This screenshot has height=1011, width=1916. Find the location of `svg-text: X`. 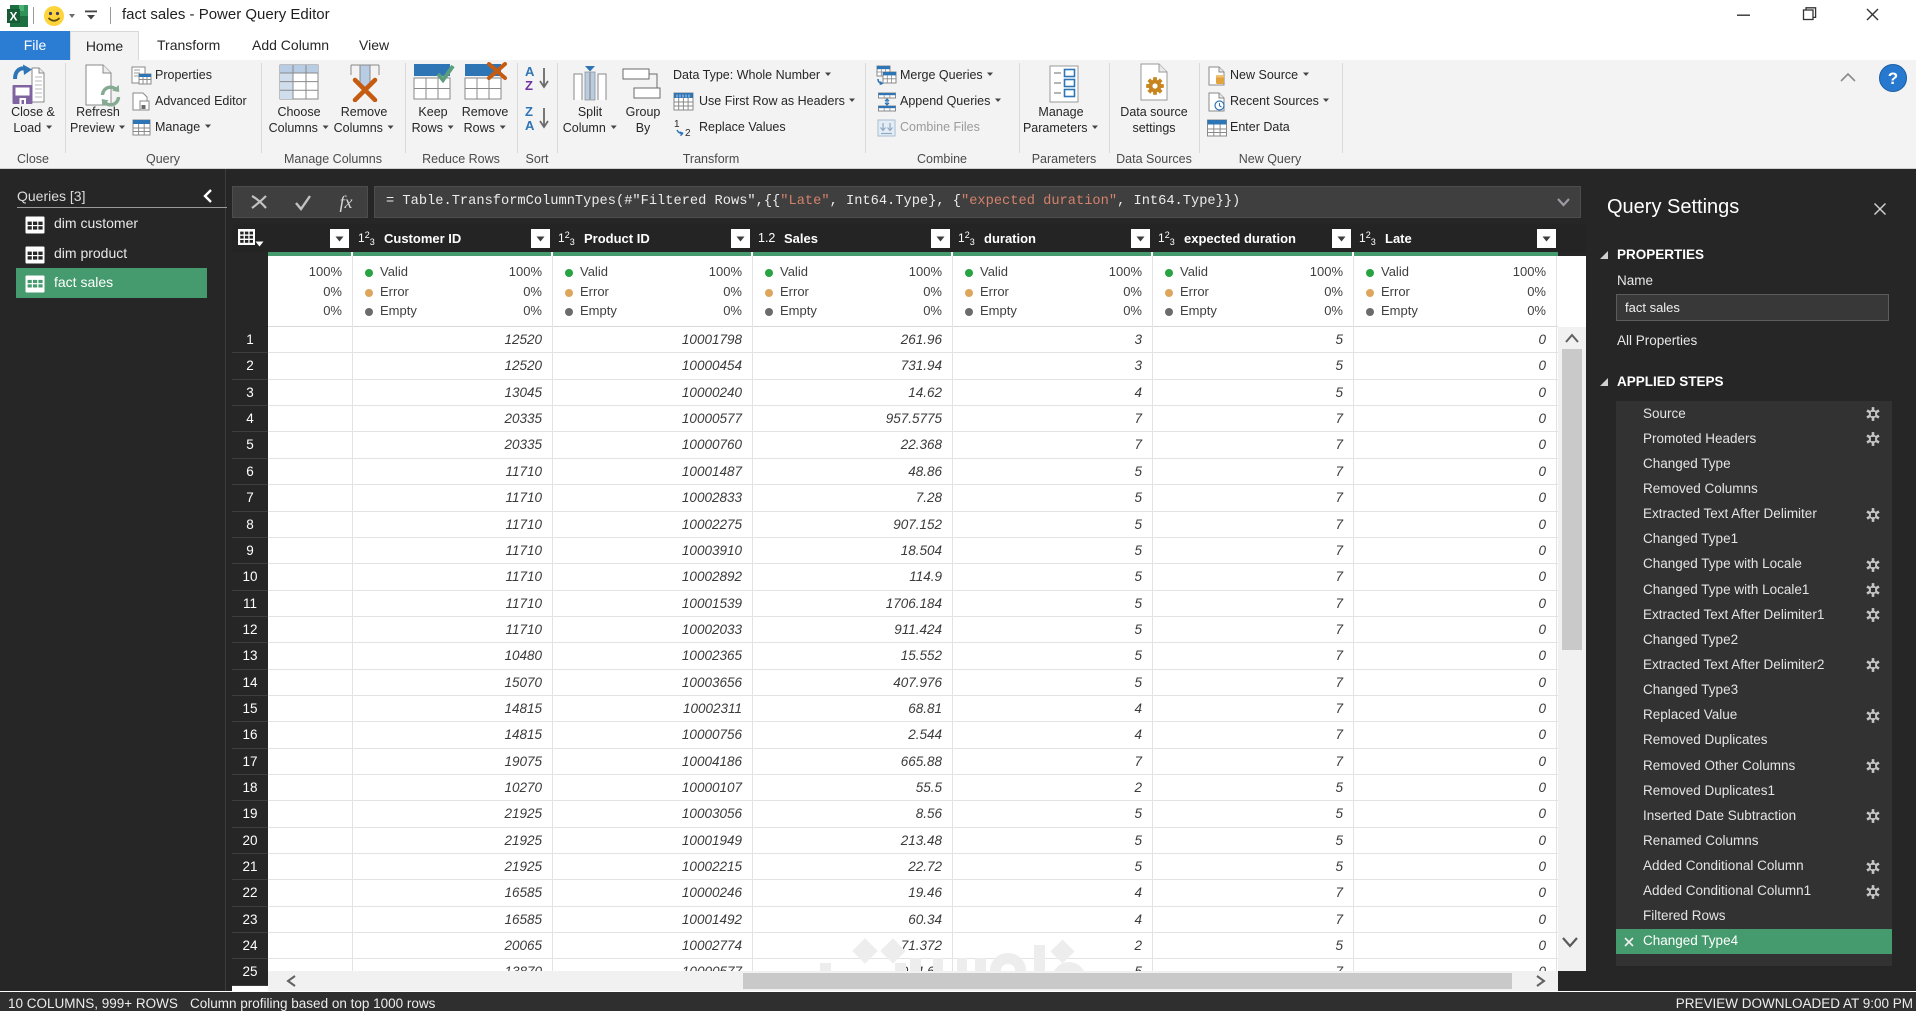

svg-text: X is located at coordinates (13, 17).